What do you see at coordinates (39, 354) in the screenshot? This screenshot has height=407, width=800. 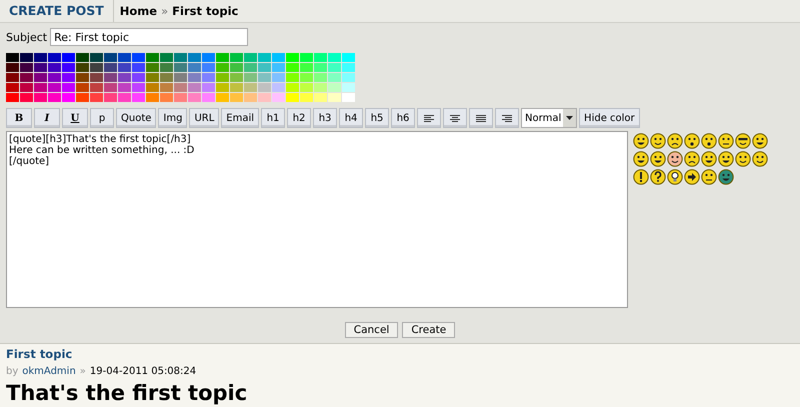 I see `post-title-link: First topic` at bounding box center [39, 354].